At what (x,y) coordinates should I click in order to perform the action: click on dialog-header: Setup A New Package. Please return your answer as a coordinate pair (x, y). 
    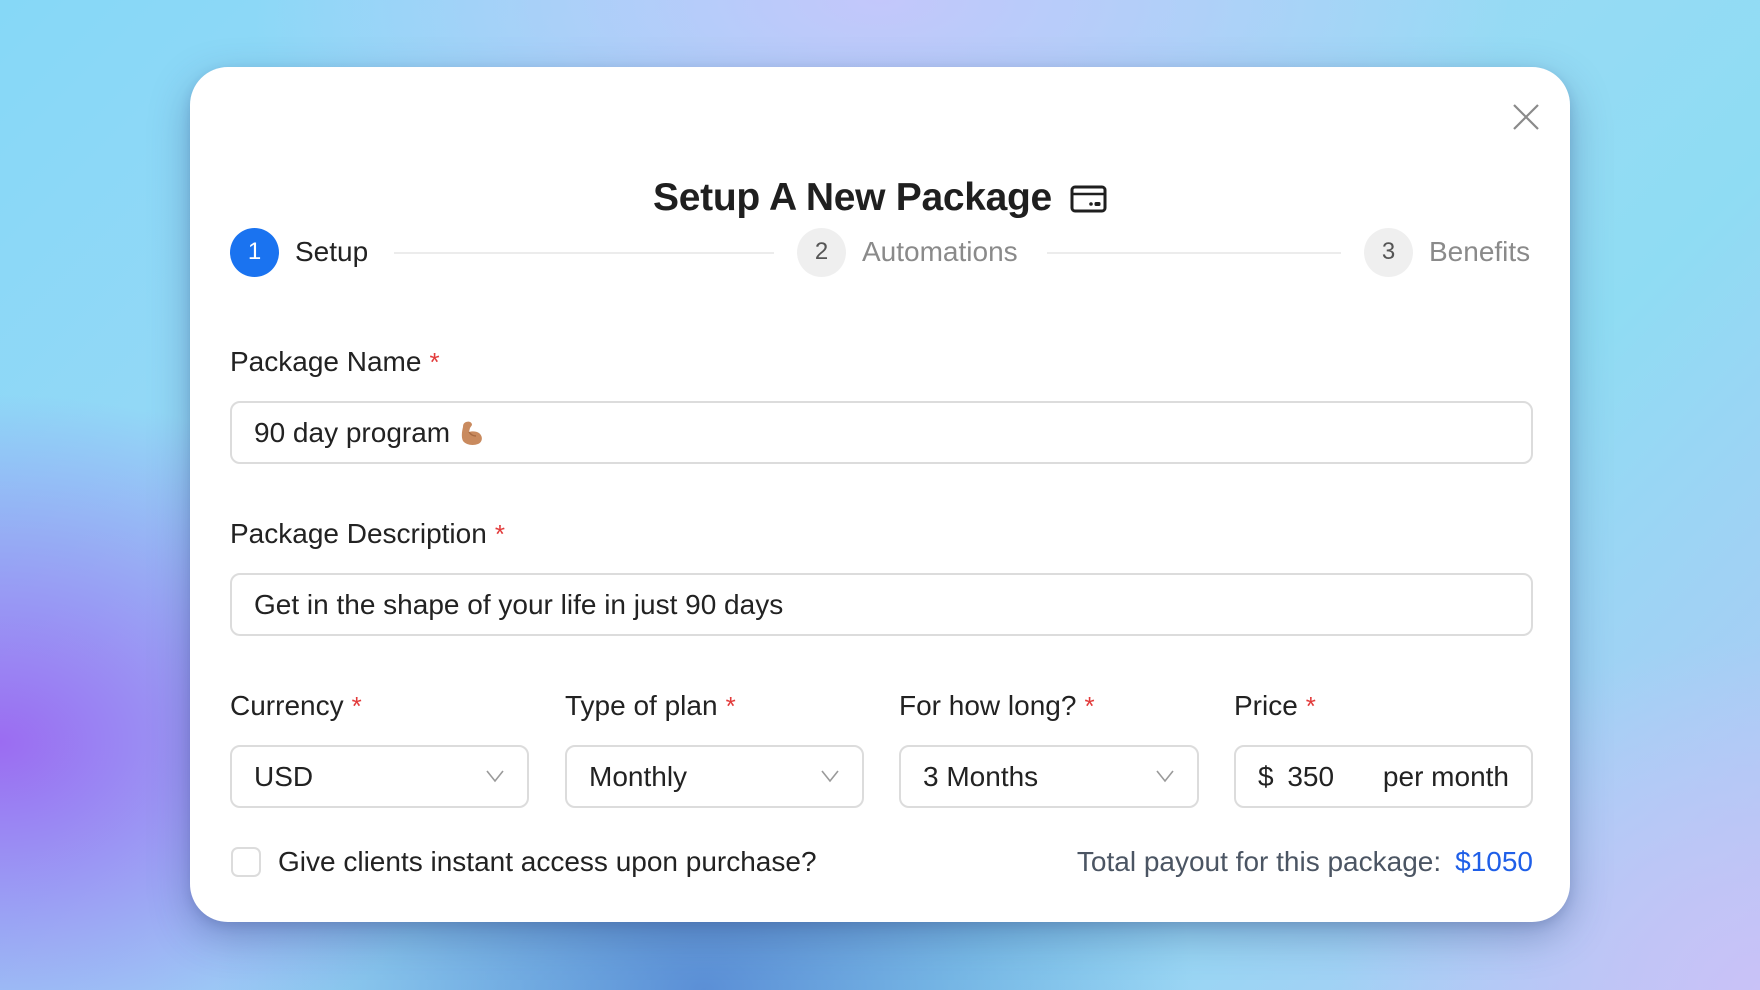
    Looking at the image, I should click on (880, 198).